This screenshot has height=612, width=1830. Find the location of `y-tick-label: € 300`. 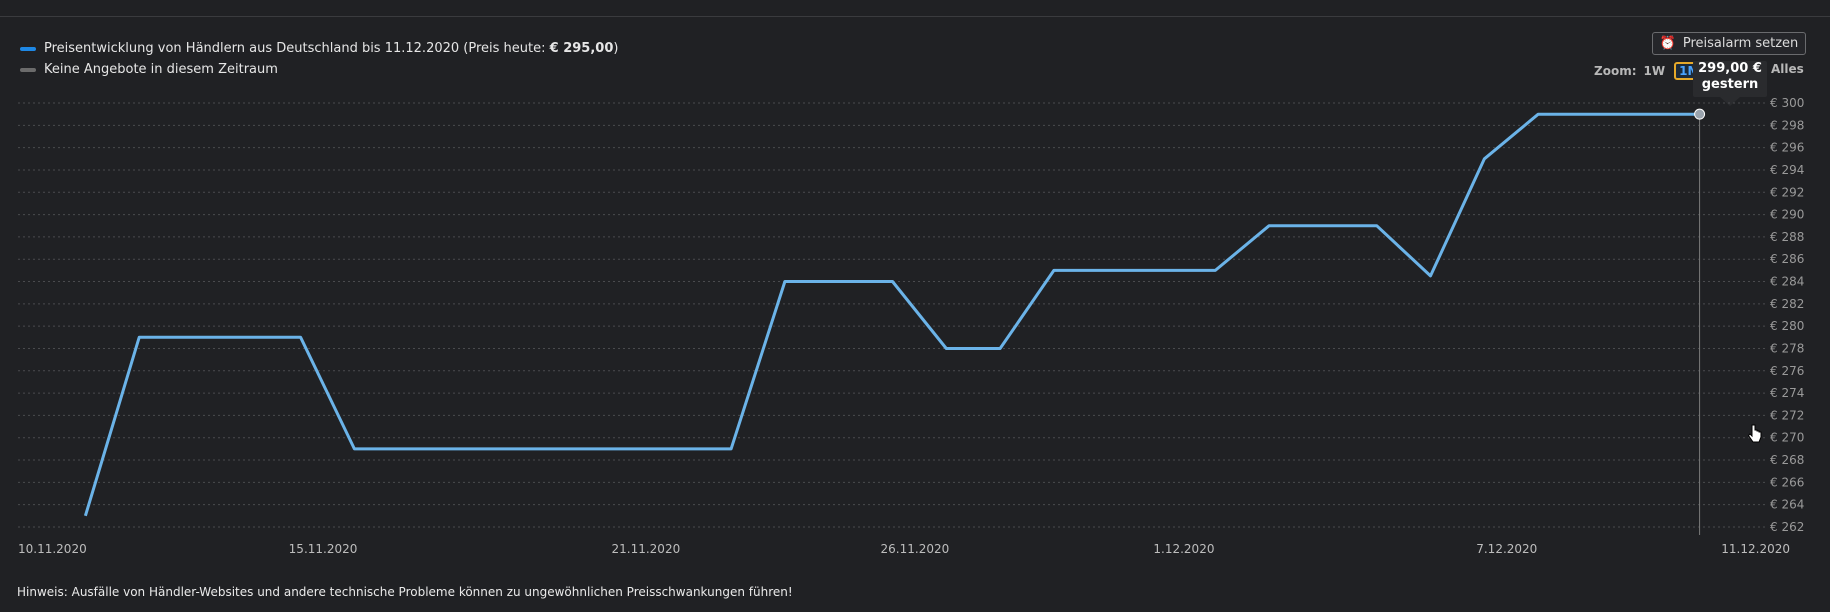

y-tick-label: € 300 is located at coordinates (1787, 103).